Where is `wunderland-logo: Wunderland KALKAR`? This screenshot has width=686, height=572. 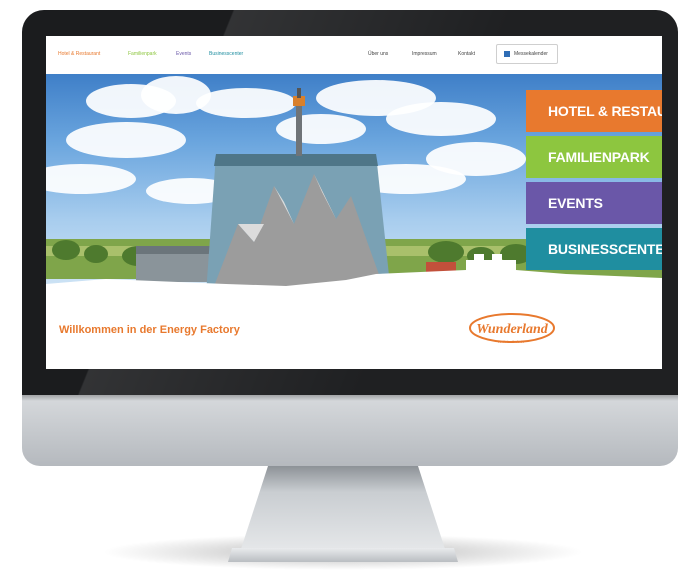
wunderland-logo: Wunderland KALKAR is located at coordinates (512, 329).